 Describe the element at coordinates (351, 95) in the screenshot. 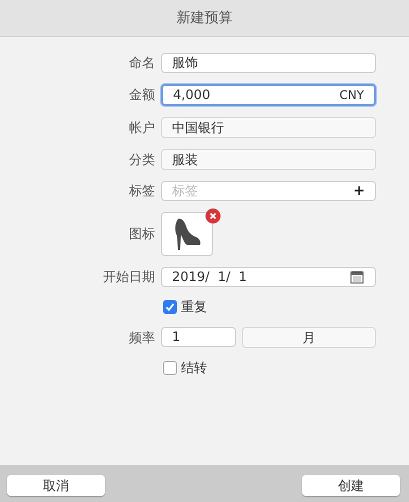

I see `currency-label: CNY` at that location.